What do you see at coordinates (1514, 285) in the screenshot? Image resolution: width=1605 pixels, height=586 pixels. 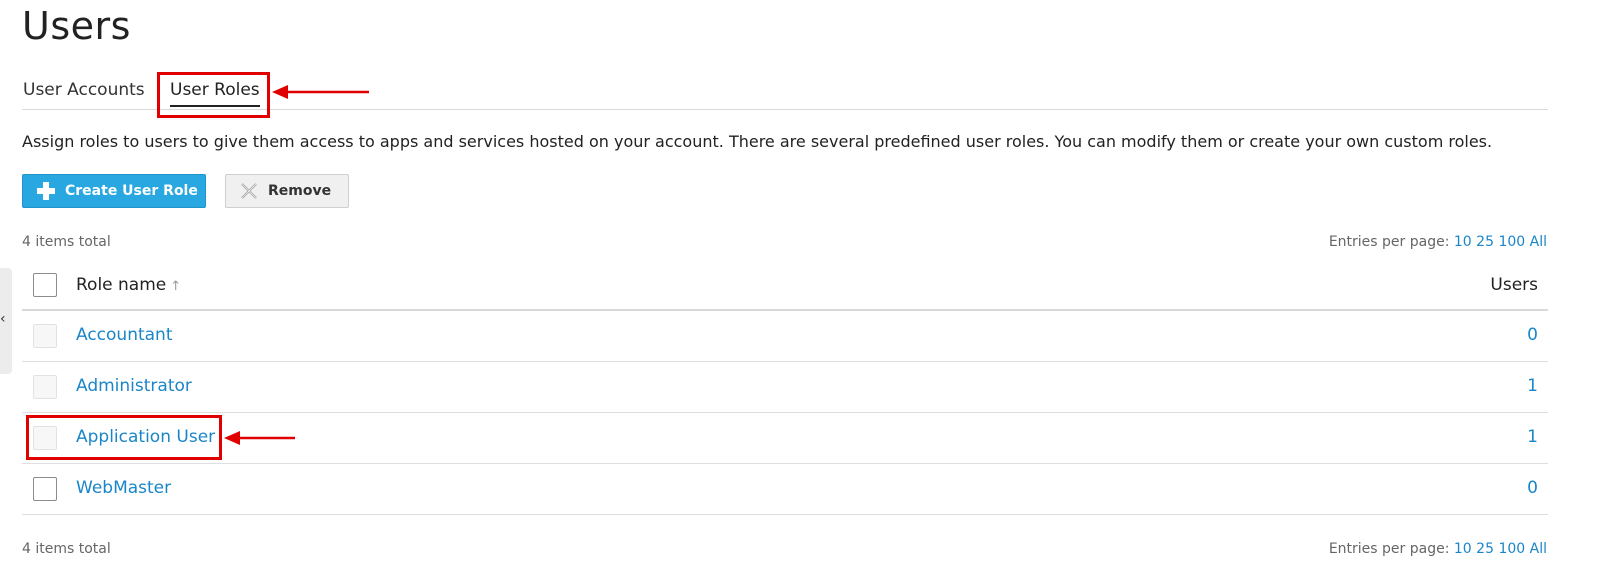 I see `column-header-users: Users` at bounding box center [1514, 285].